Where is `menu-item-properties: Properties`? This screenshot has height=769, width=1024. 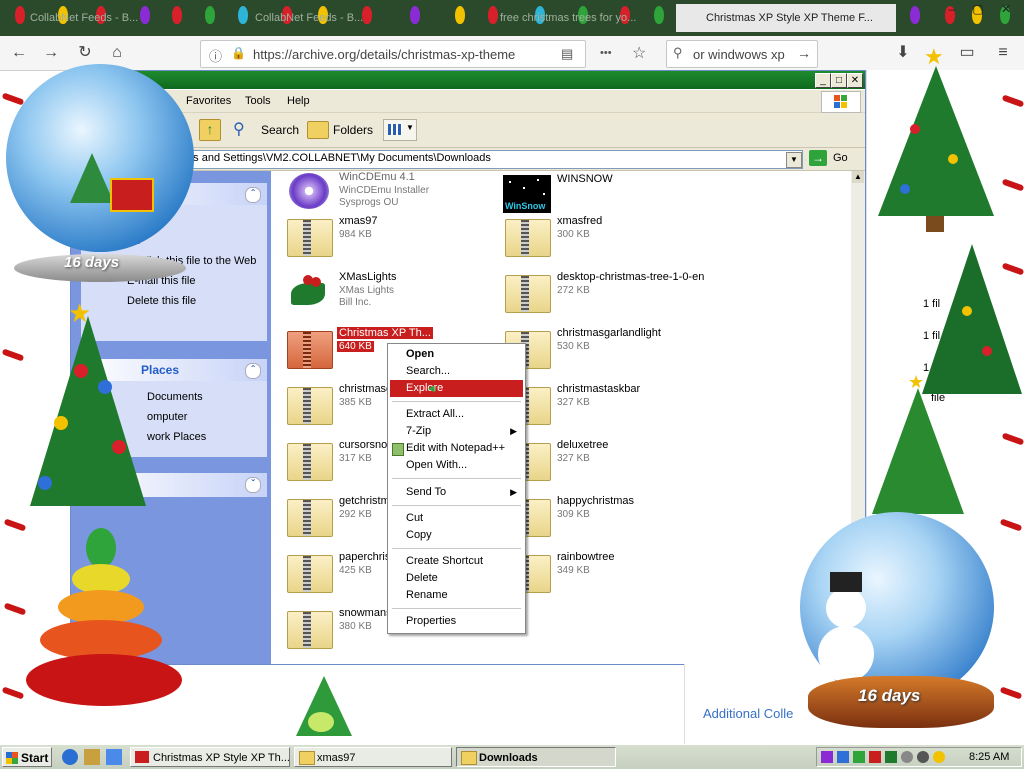 menu-item-properties: Properties is located at coordinates (456, 621).